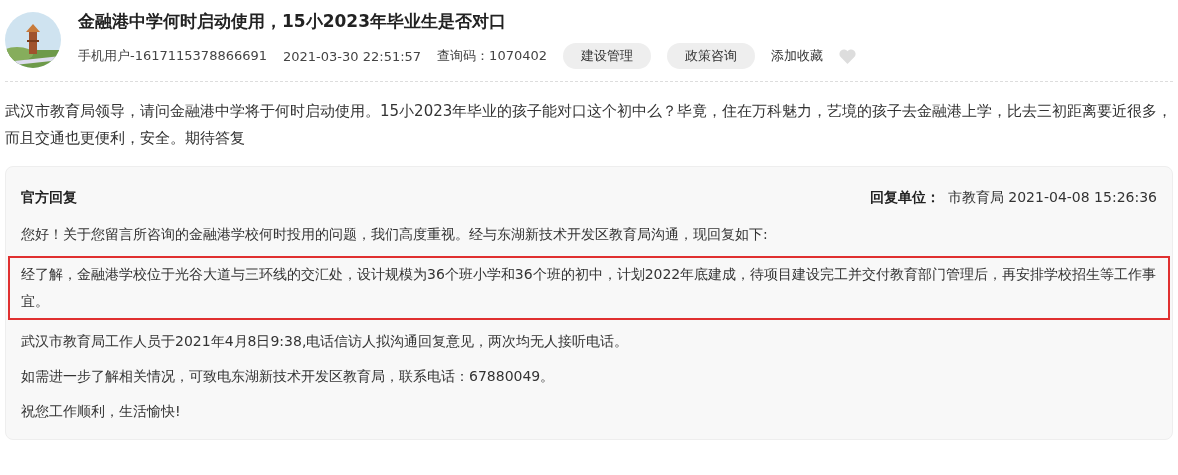 The image size is (1178, 475). What do you see at coordinates (352, 56) in the screenshot?
I see `post-time: 2021-03-30 22:51:57` at bounding box center [352, 56].